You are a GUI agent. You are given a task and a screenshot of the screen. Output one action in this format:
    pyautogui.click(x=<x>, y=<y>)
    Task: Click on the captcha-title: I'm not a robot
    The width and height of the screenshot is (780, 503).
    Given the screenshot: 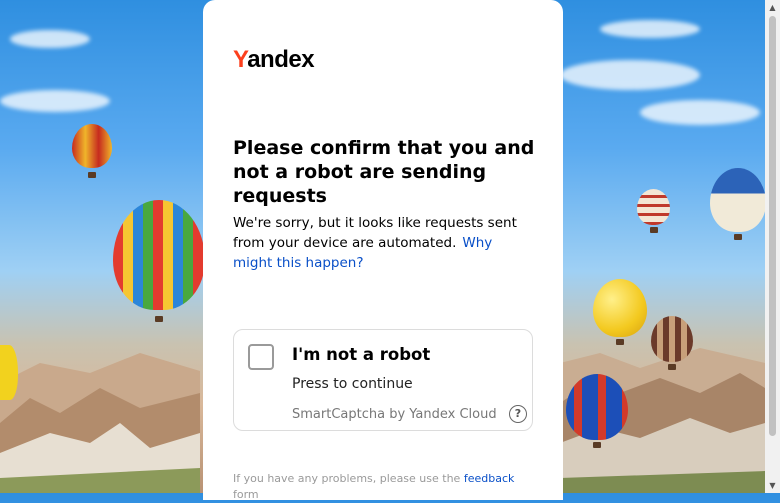 What is the action you would take?
    pyautogui.click(x=361, y=354)
    